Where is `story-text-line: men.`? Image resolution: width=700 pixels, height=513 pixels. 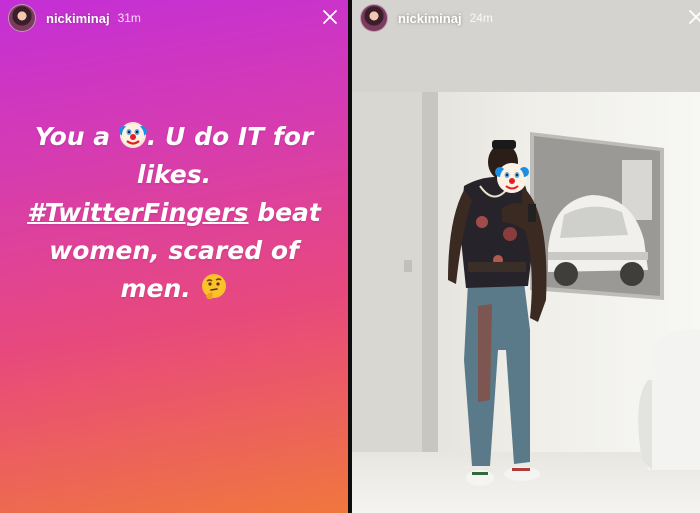
story-text-line: men. is located at coordinates (174, 289).